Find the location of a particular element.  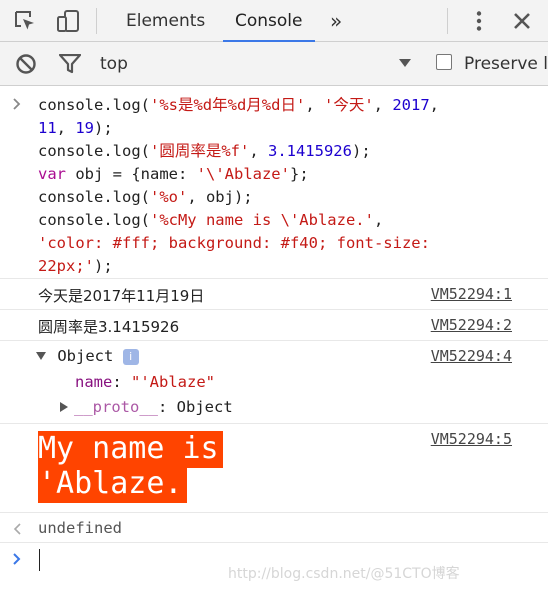

text-cursor is located at coordinates (39, 560).